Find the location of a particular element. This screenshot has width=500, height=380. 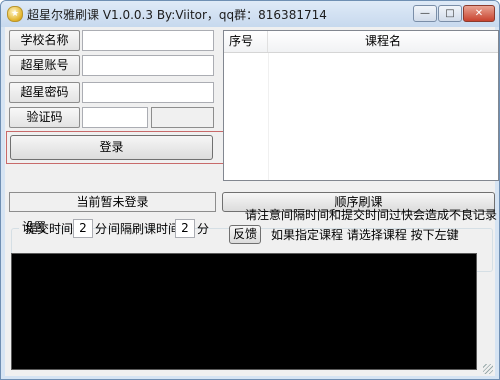

resize-grip is located at coordinates (488, 369).